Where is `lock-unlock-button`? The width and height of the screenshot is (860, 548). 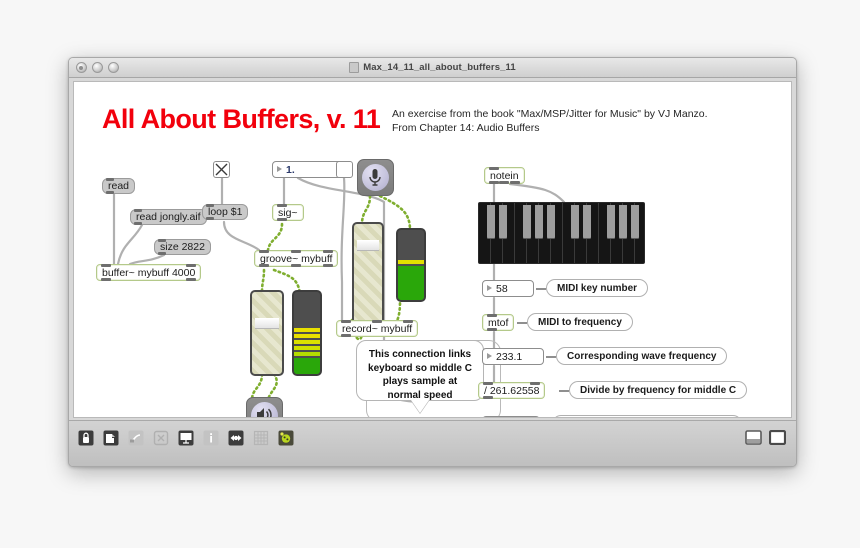
lock-unlock-button is located at coordinates (85, 437).